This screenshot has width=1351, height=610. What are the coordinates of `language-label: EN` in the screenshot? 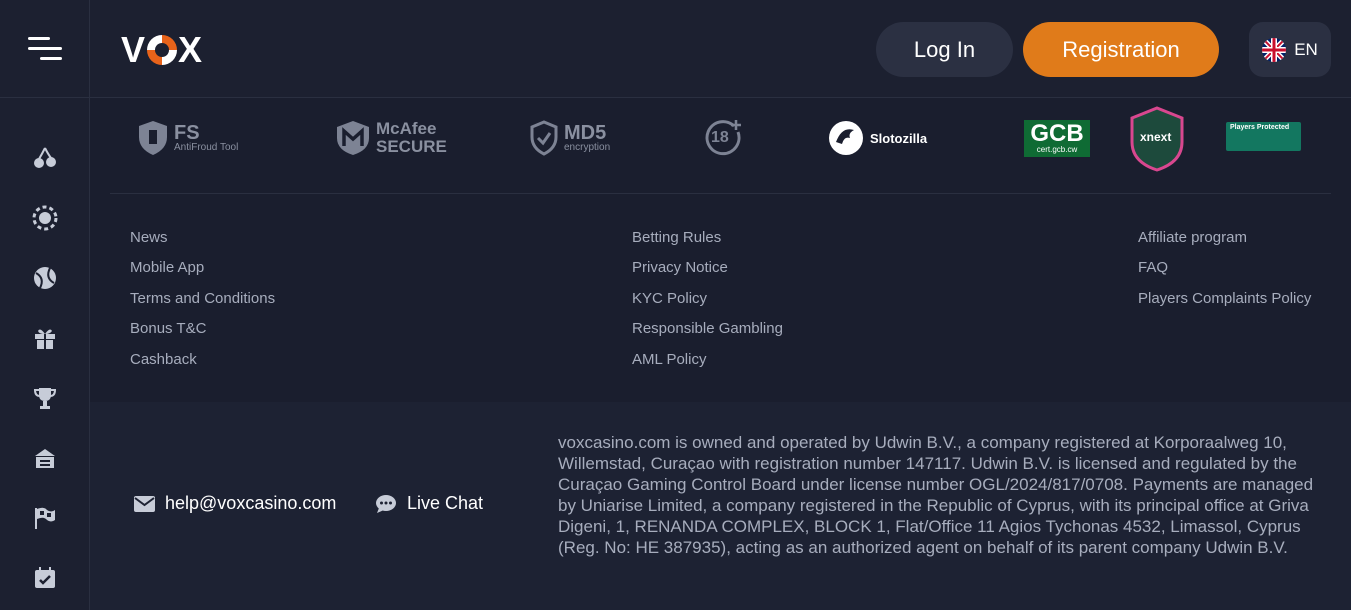 It's located at (1306, 49).